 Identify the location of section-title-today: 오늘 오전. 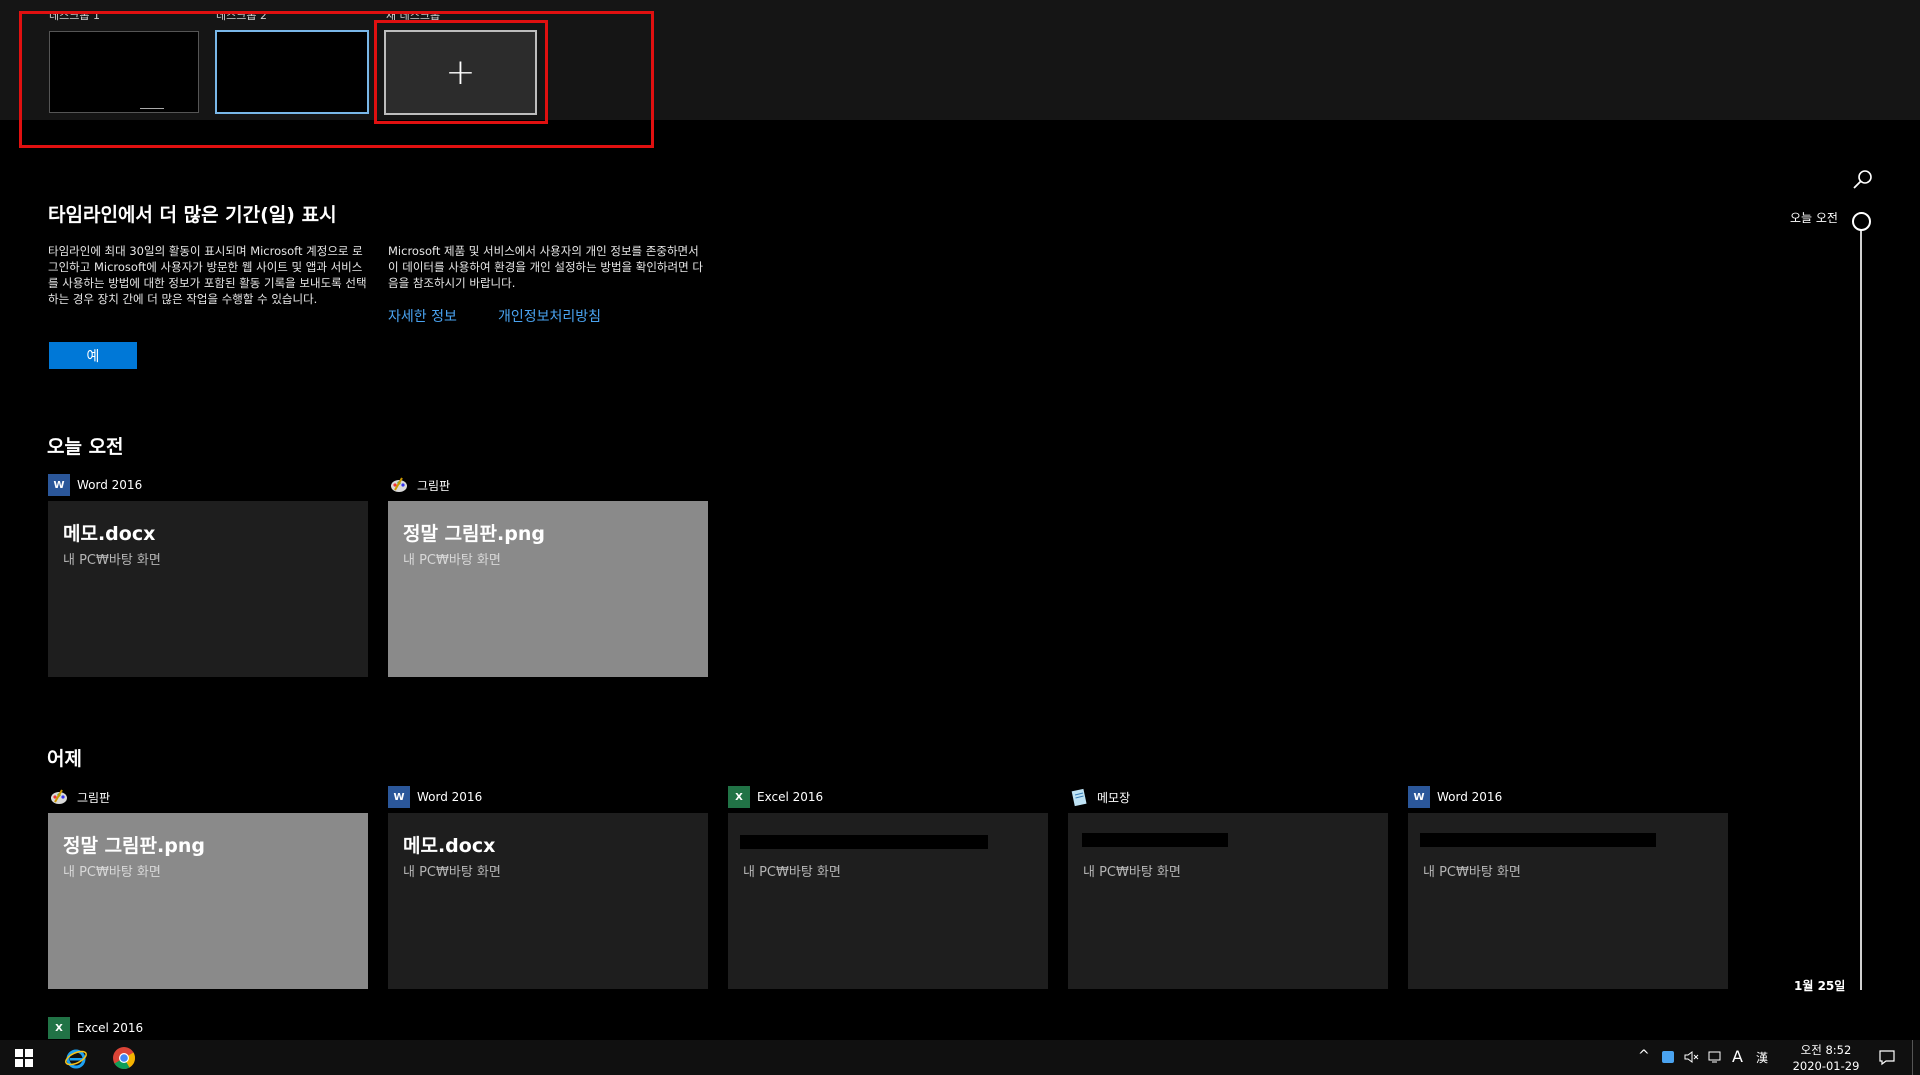
(85, 447).